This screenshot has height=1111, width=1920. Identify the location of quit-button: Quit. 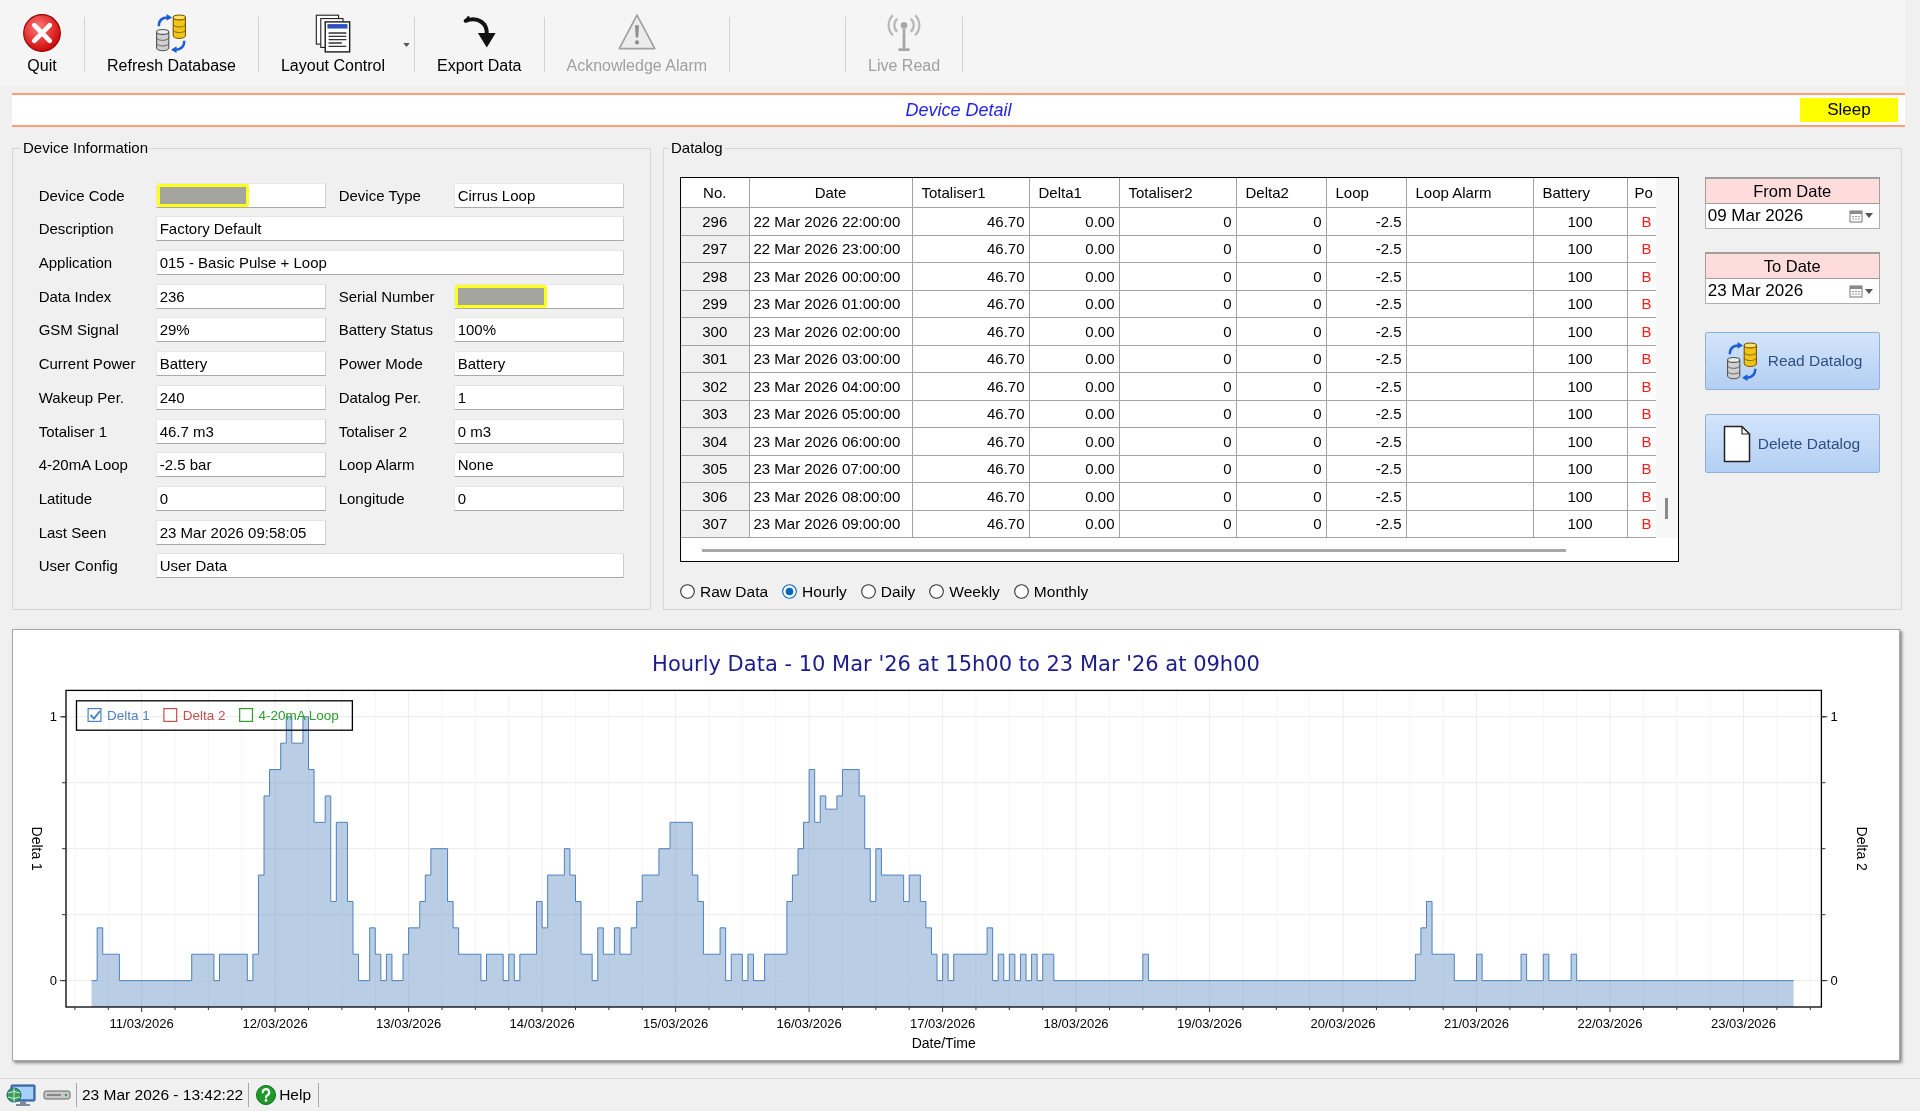
(42, 43).